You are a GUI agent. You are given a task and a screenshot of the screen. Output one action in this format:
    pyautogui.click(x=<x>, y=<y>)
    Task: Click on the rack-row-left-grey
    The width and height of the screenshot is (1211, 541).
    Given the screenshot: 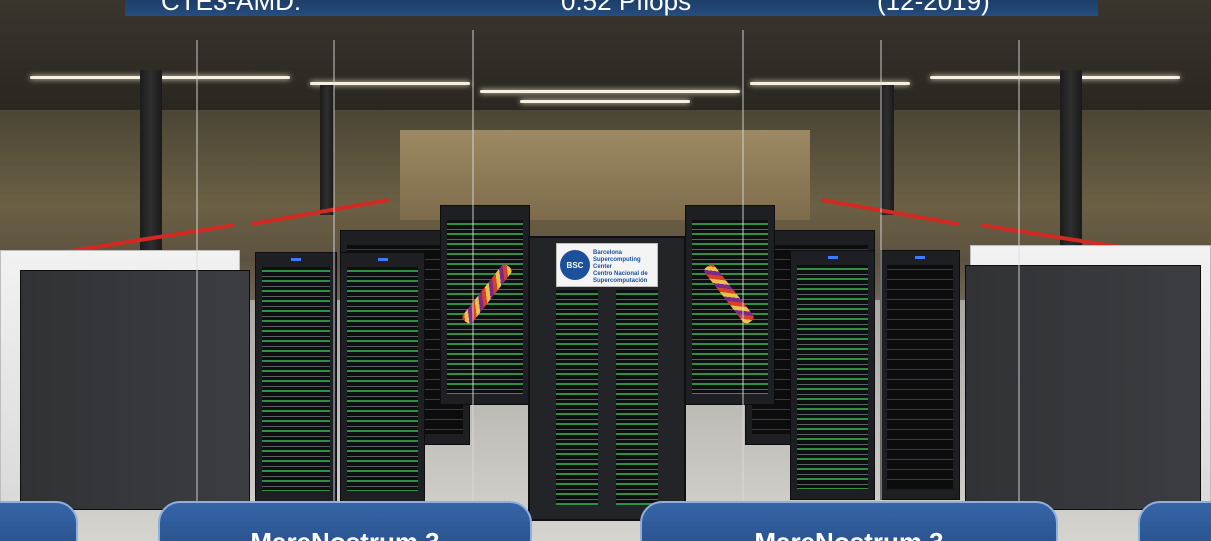 What is the action you would take?
    pyautogui.click(x=135, y=390)
    